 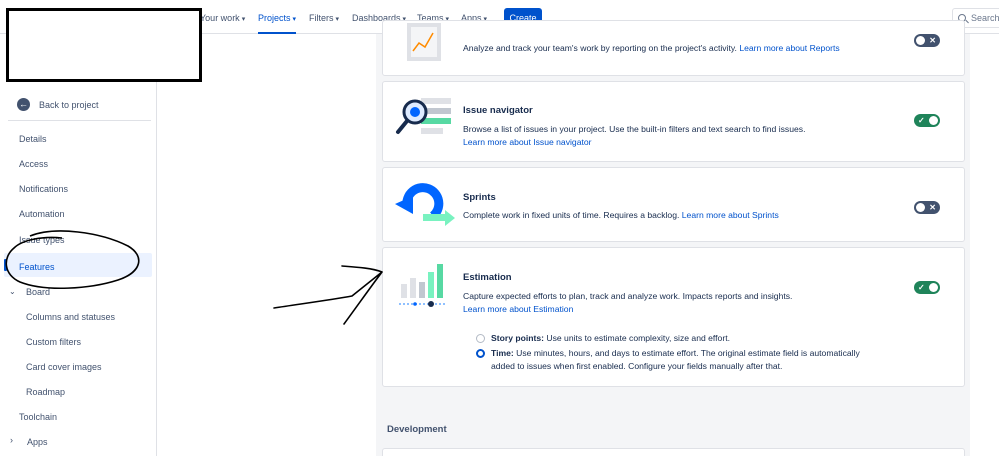 What do you see at coordinates (33, 139) in the screenshot?
I see `sidebar-item-details: Details` at bounding box center [33, 139].